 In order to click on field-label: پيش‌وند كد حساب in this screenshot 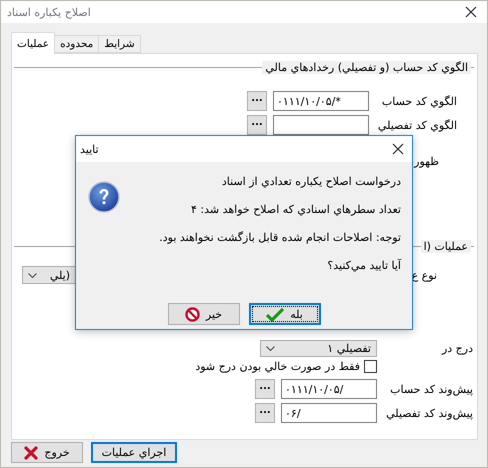, I will do `click(431, 389)`.